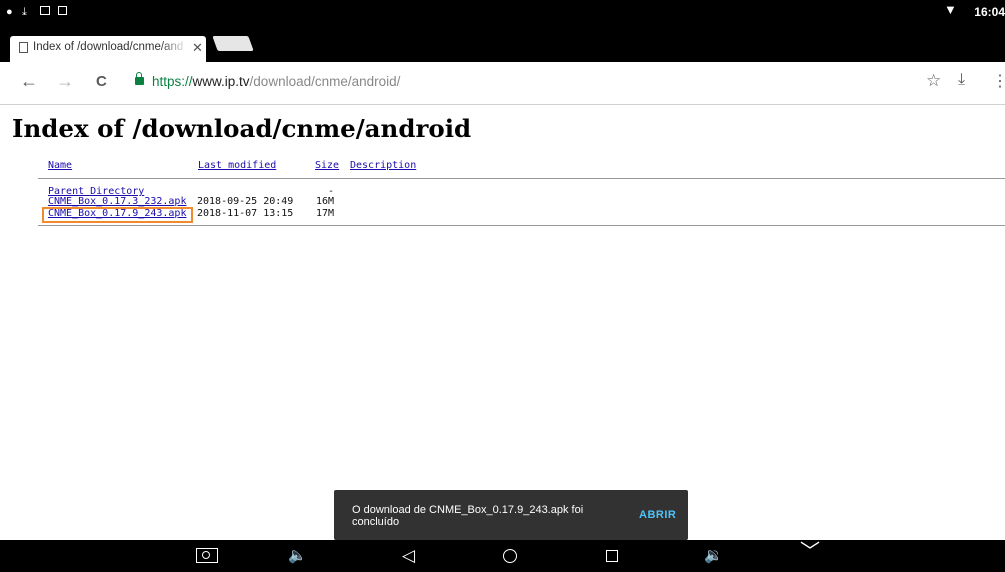 The width and height of the screenshot is (1005, 572). What do you see at coordinates (657, 515) in the screenshot?
I see `open-button: ABRIR` at bounding box center [657, 515].